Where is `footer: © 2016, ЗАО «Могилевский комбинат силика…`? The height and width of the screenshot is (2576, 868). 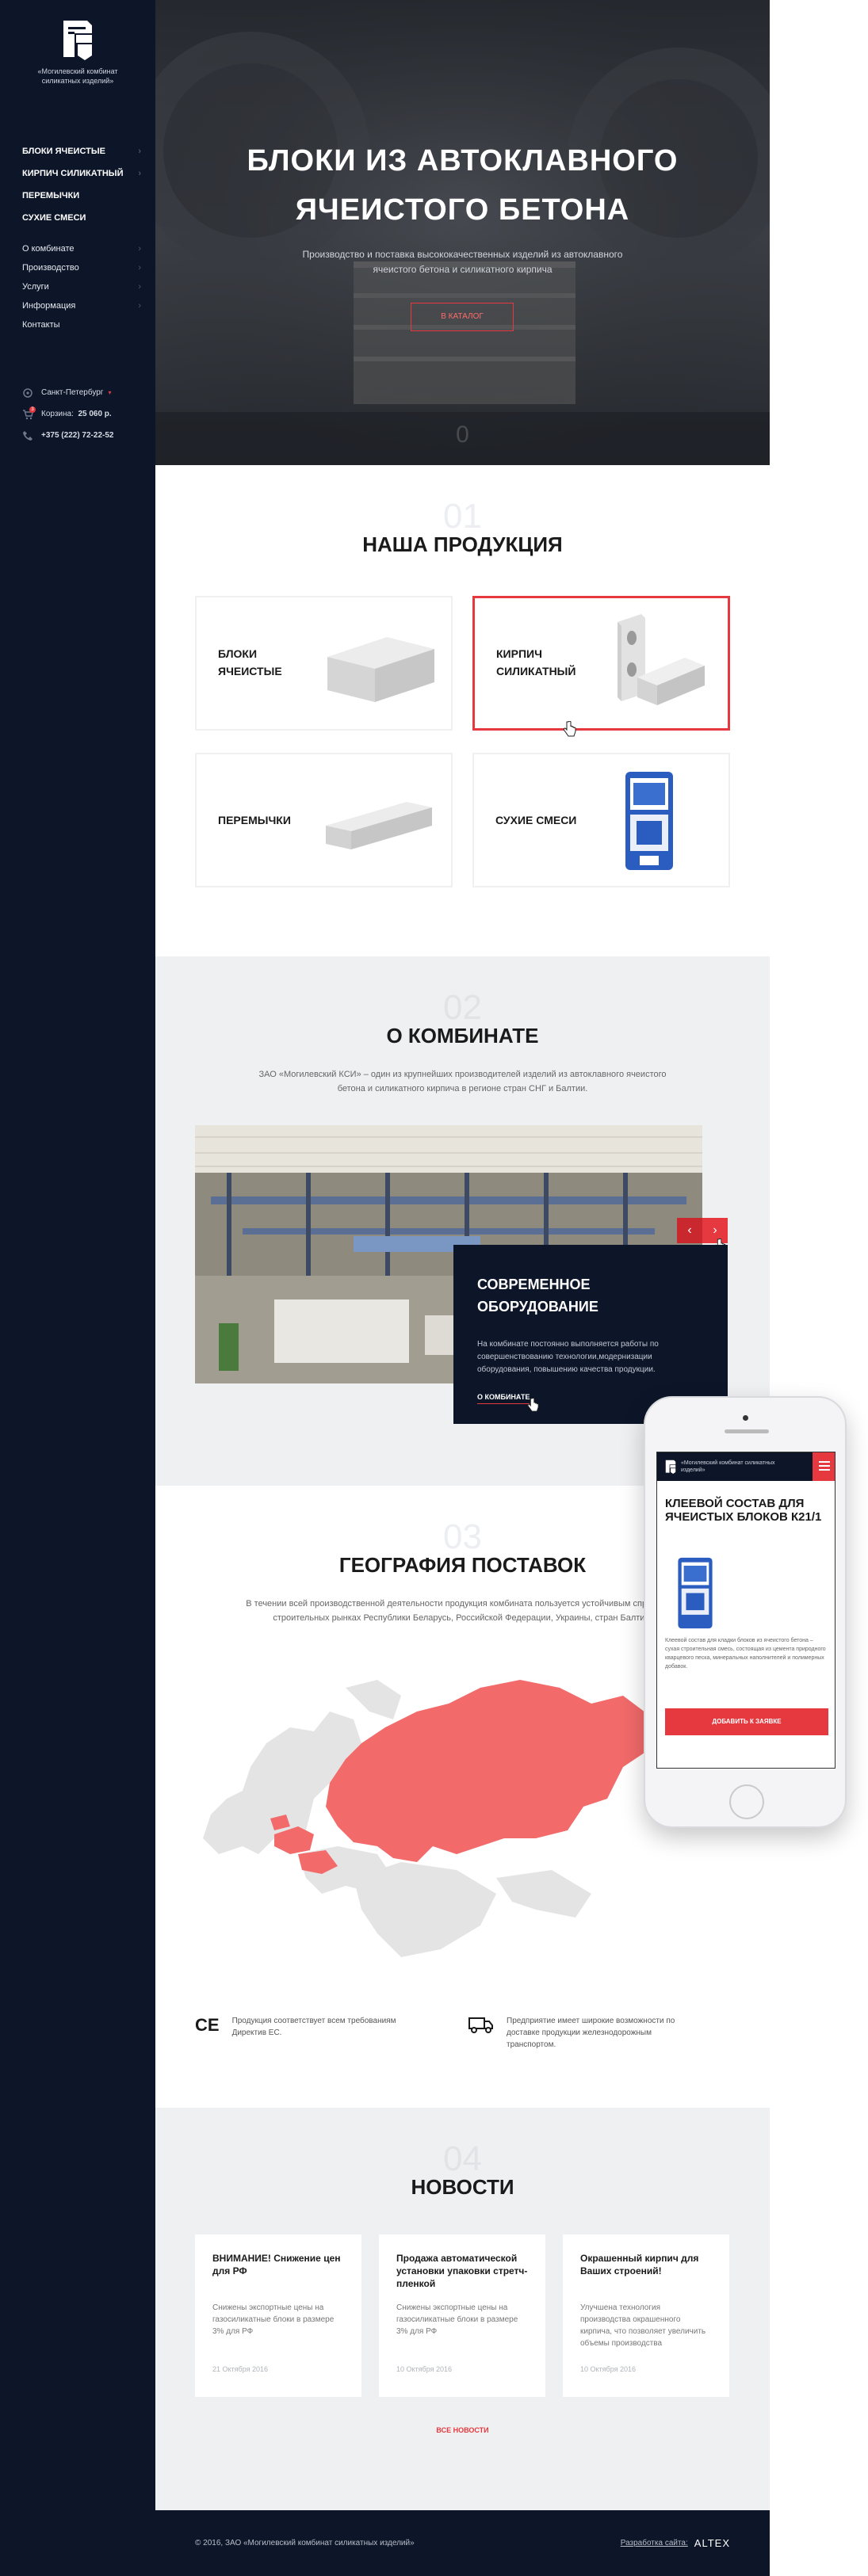
footer: © 2016, ЗАО «Могилевский комбинат силика… is located at coordinates (462, 2543).